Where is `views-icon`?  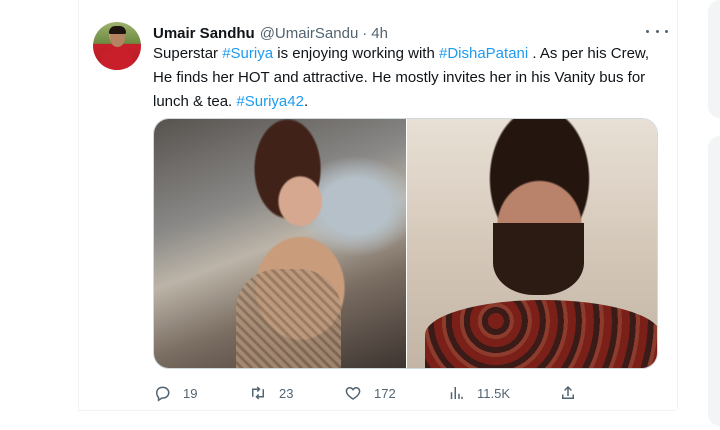 views-icon is located at coordinates (456, 393).